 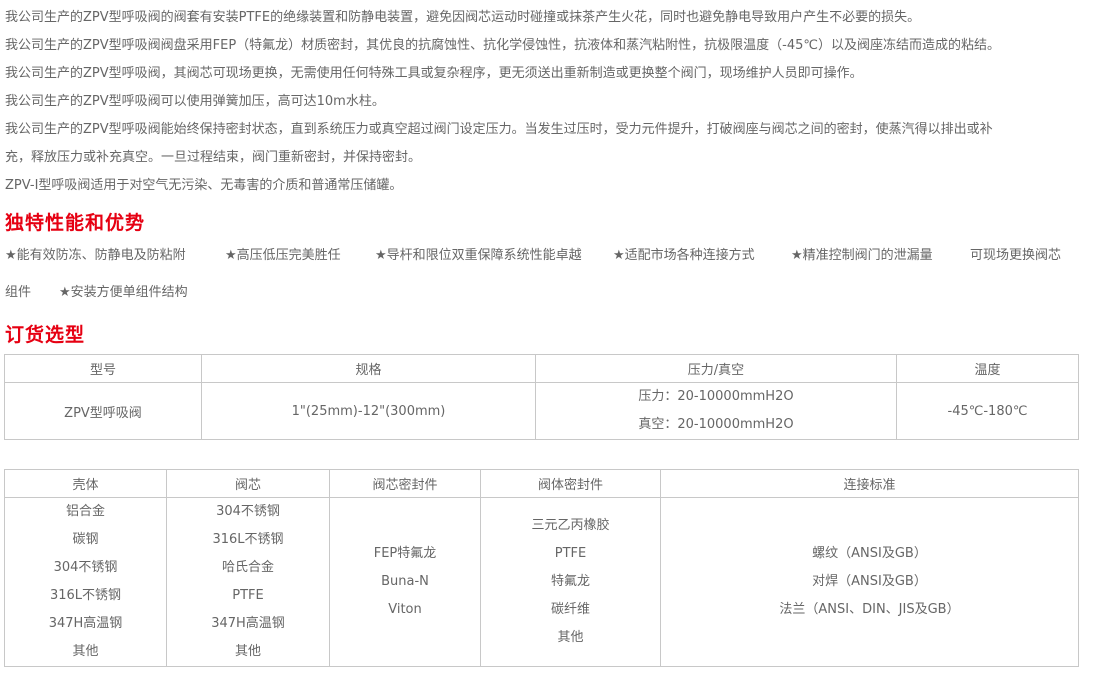 I want to click on features-heading: 独特性能和优势, so click(x=75, y=223).